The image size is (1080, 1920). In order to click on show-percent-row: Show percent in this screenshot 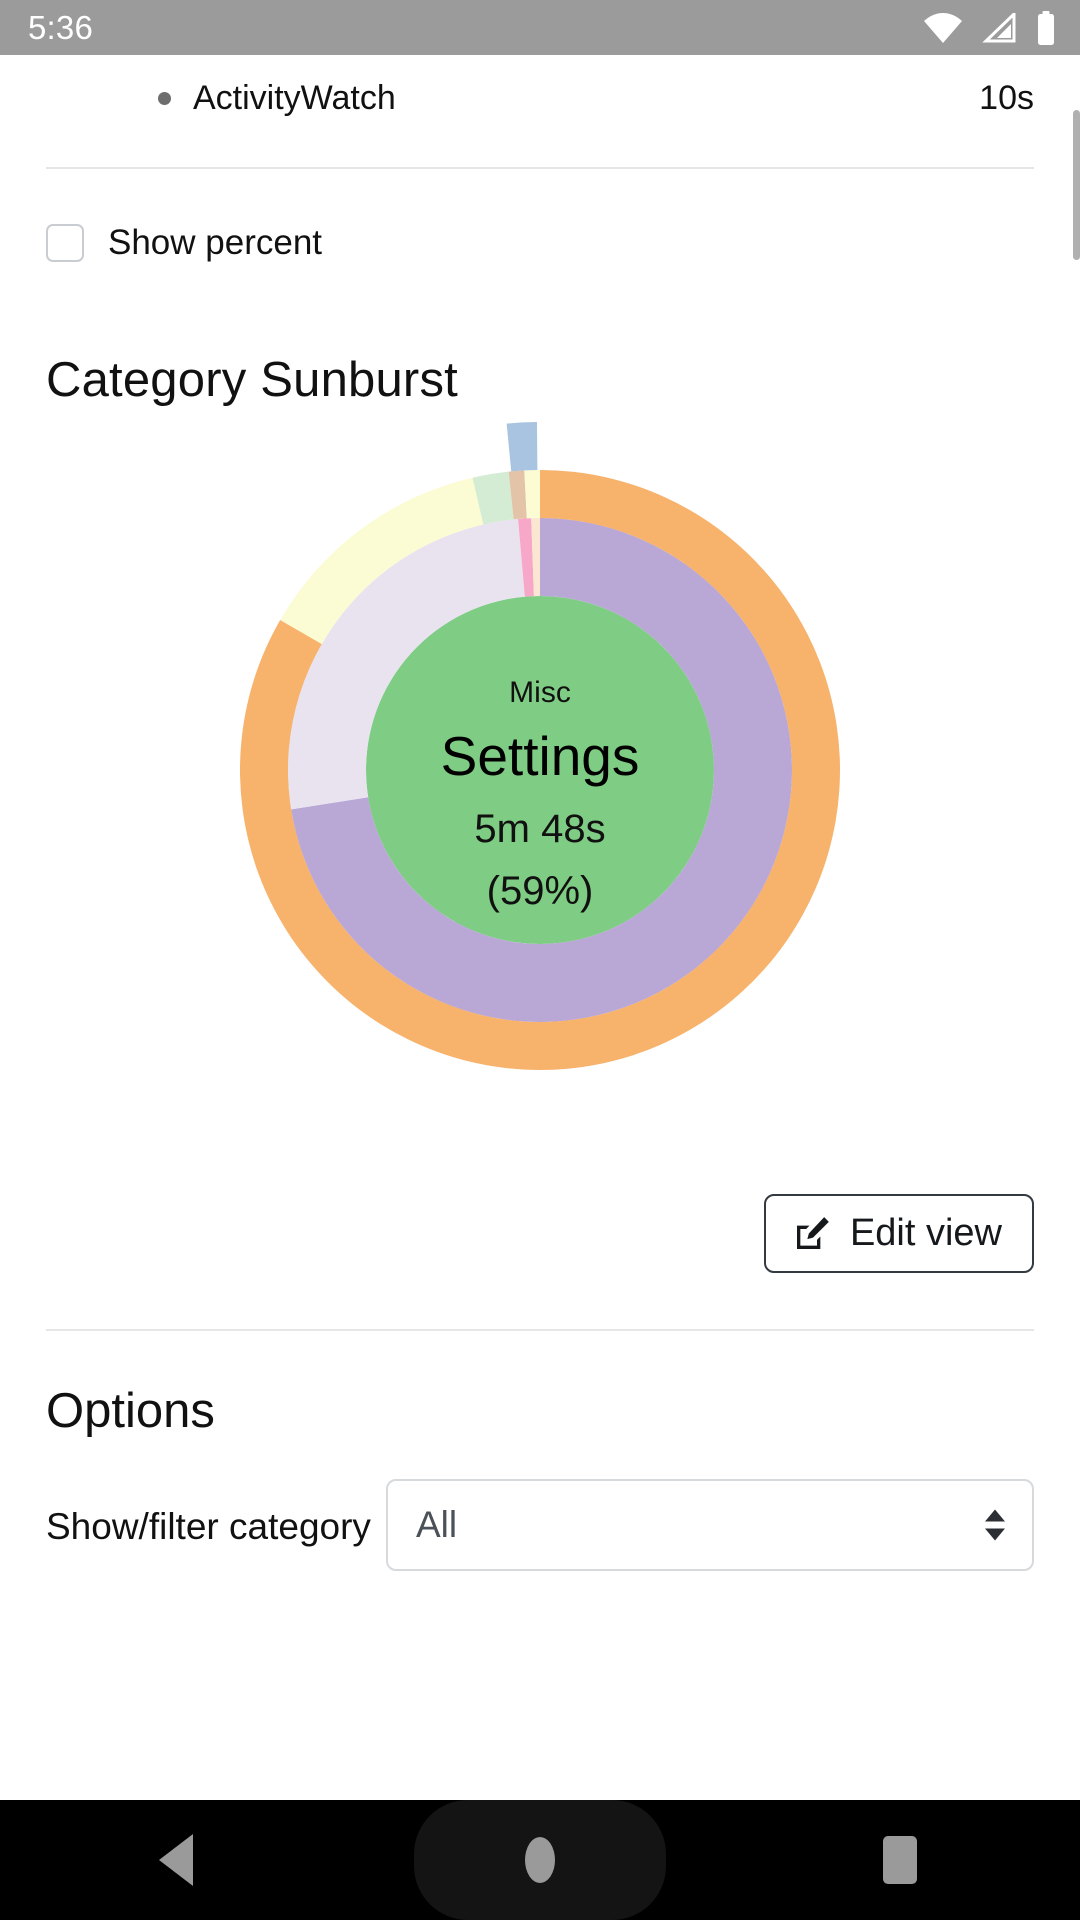, I will do `click(540, 243)`.